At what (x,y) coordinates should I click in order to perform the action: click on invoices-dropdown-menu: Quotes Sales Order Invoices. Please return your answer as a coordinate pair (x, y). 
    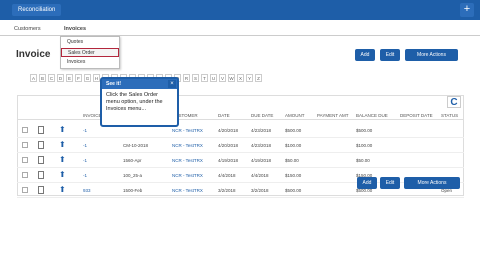
    Looking at the image, I should click on (90, 52).